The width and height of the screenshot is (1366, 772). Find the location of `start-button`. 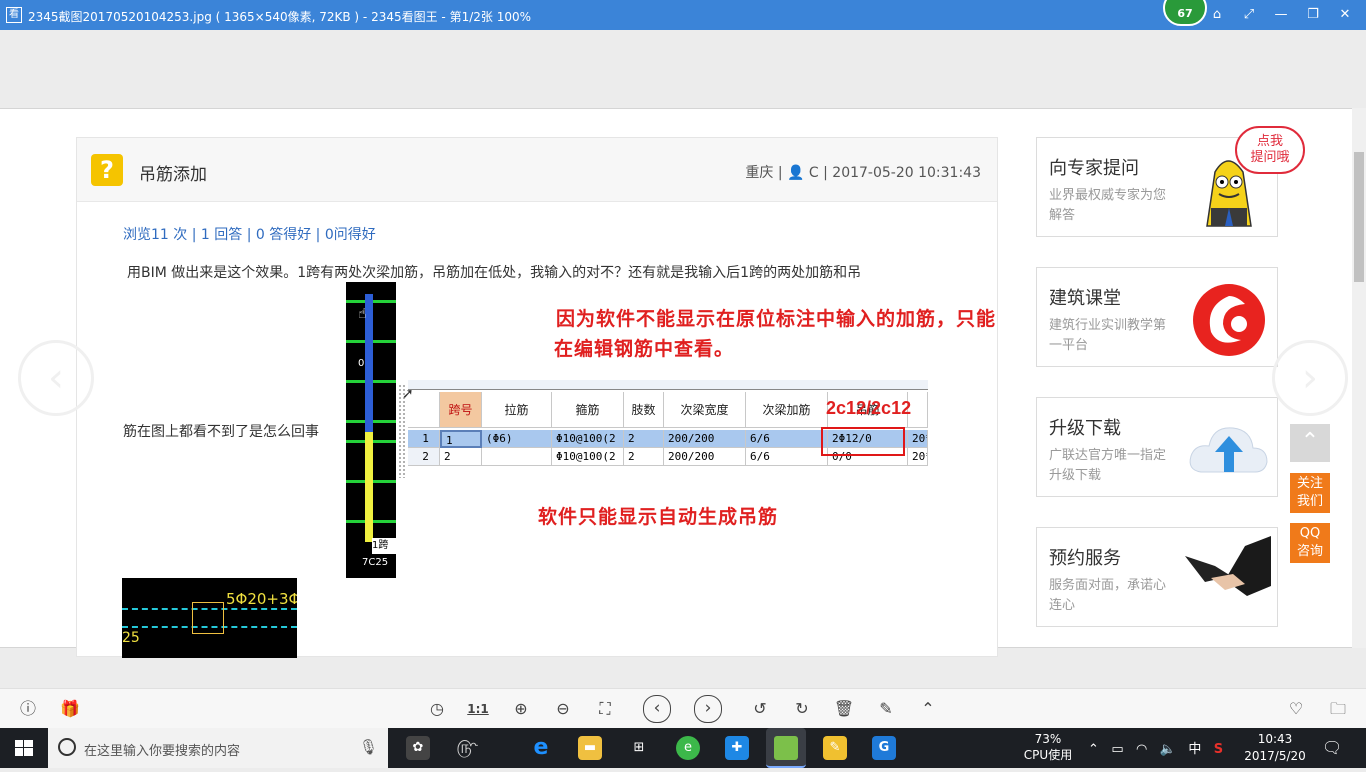

start-button is located at coordinates (24, 748).